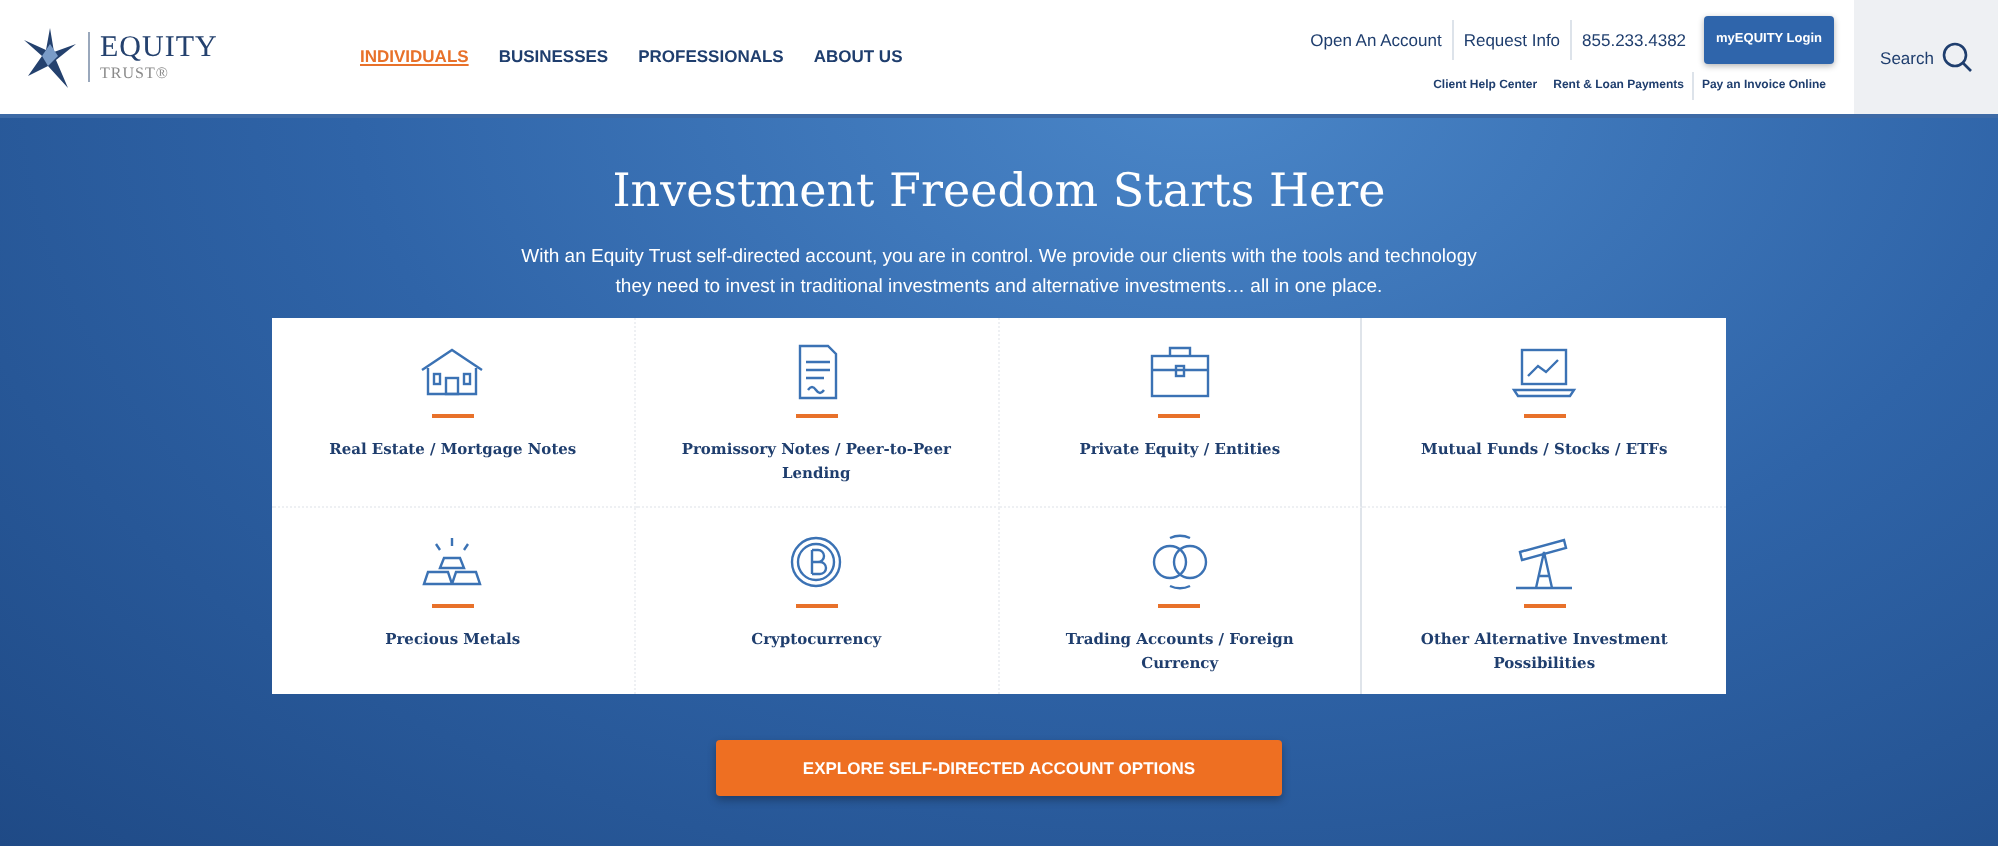 The height and width of the screenshot is (846, 1998). What do you see at coordinates (999, 192) in the screenshot?
I see `hero-title: Investment Freedom Starts Here` at bounding box center [999, 192].